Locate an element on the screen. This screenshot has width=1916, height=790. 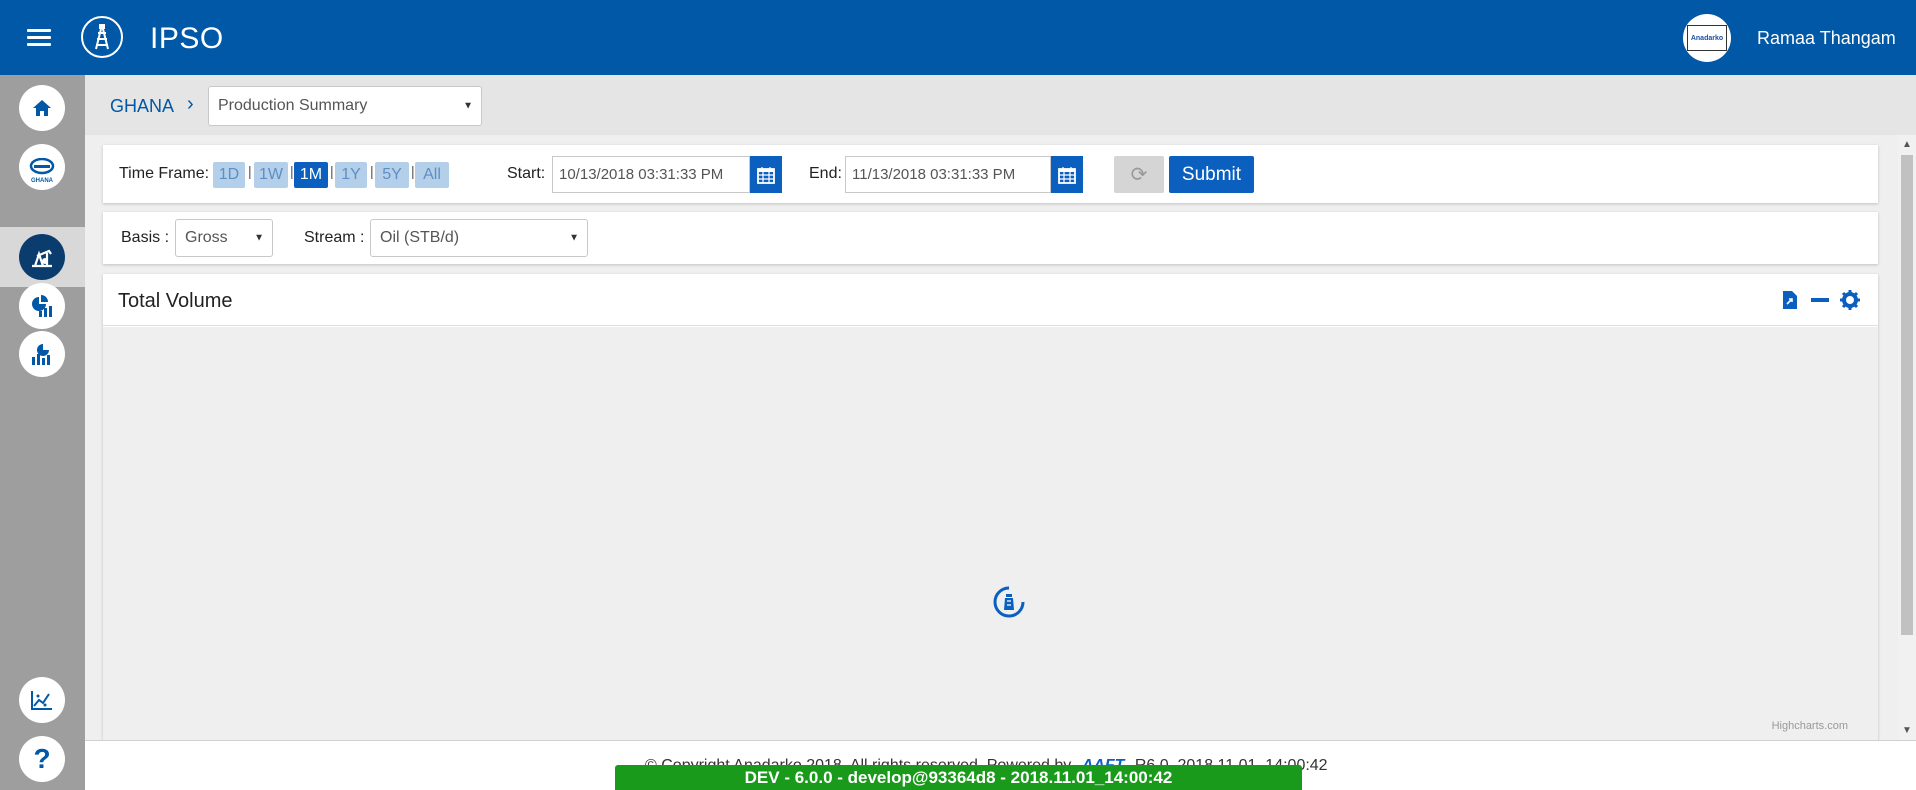
end-calendar-button is located at coordinates (1067, 174).